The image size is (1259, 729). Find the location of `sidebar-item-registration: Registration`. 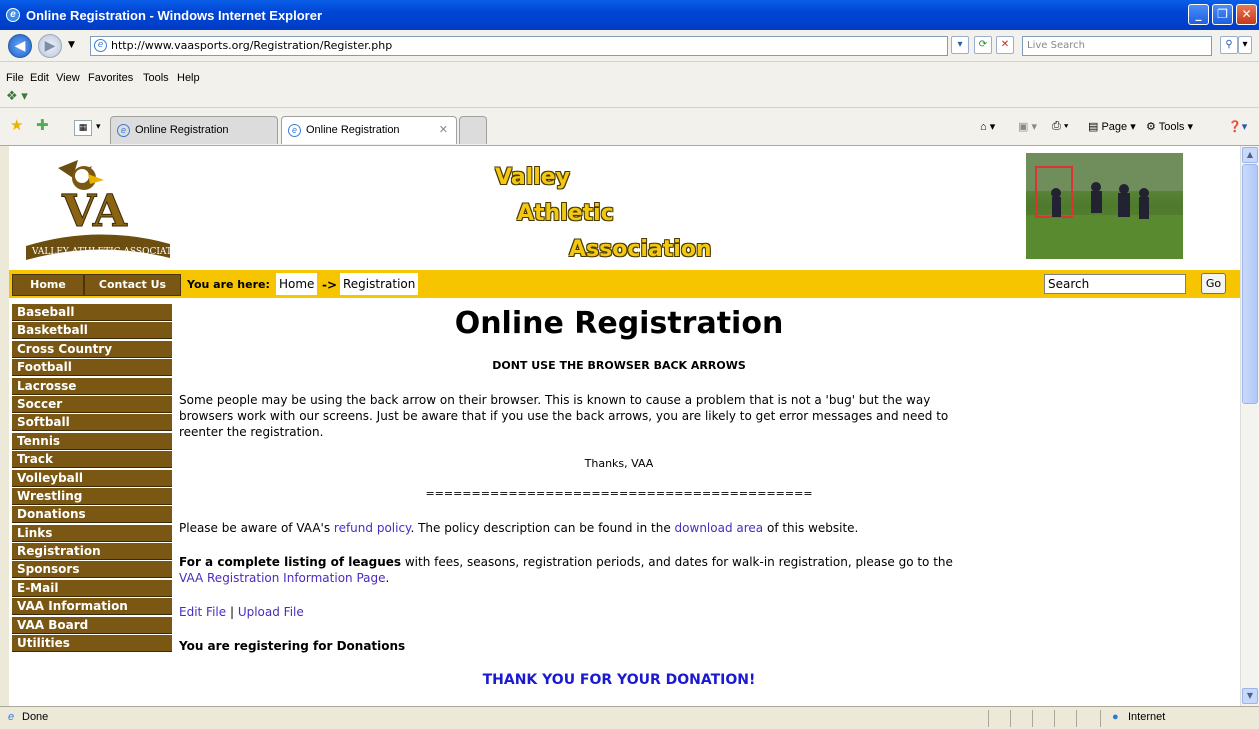

sidebar-item-registration: Registration is located at coordinates (92, 552).